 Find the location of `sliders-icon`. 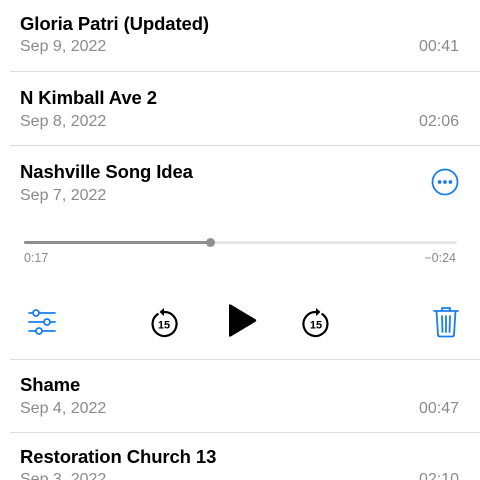

sliders-icon is located at coordinates (42, 322).